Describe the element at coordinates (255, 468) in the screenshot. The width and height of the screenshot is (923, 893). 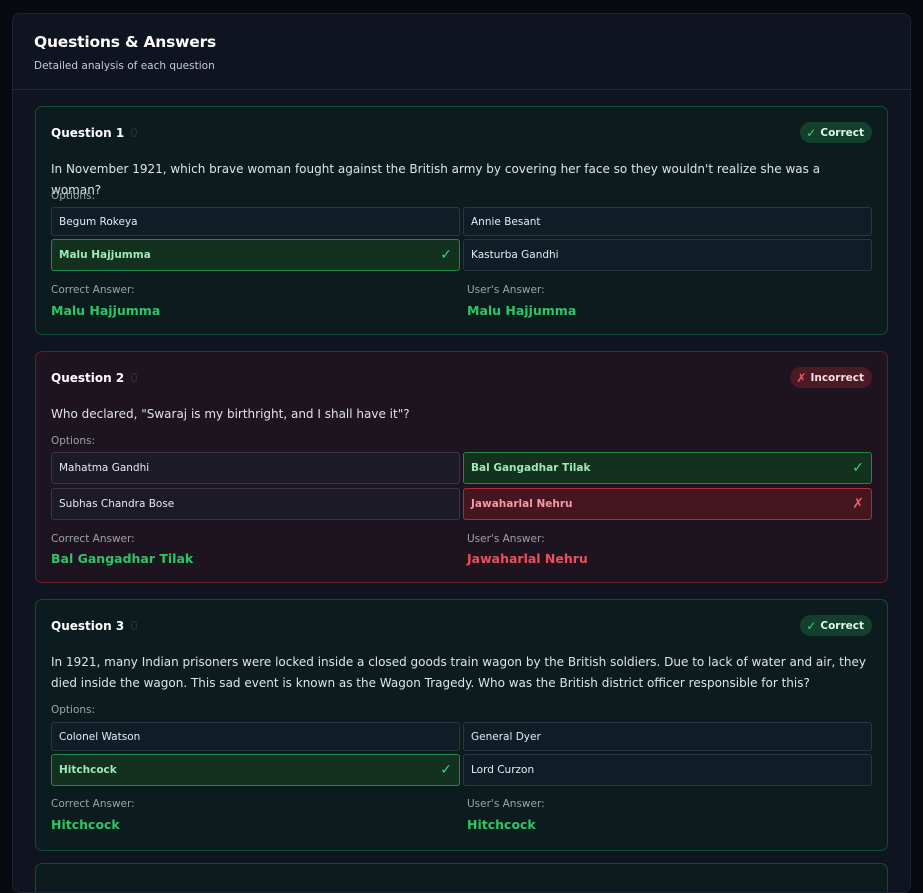
I see `option-item: Mahatma Gandhi` at that location.